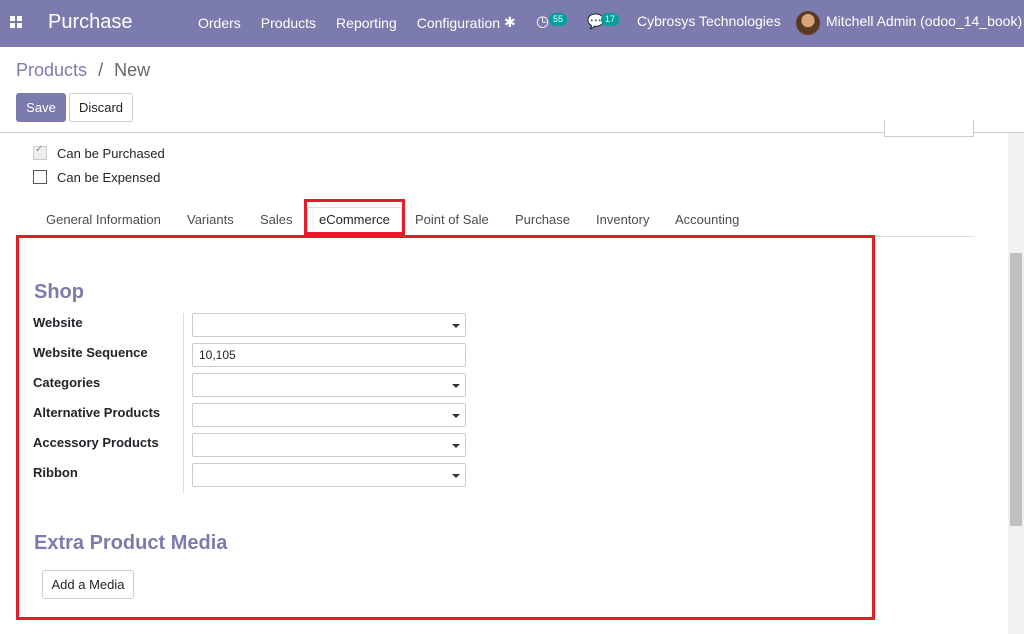  Describe the element at coordinates (924, 21) in the screenshot. I see `user-menu: Mitchell Admin (odoo_14_book)` at that location.